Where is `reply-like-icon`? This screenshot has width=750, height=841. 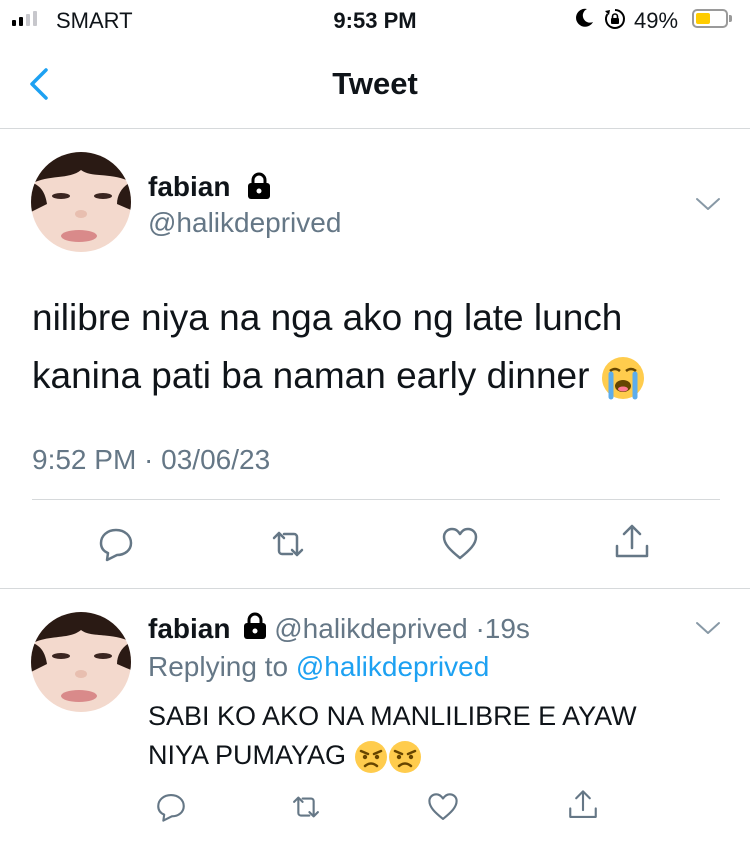
reply-like-icon is located at coordinates (443, 807).